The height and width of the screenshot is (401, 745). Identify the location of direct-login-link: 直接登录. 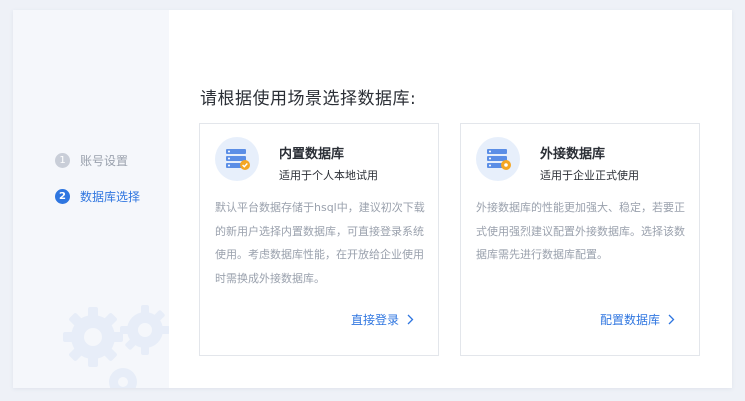
(382, 319).